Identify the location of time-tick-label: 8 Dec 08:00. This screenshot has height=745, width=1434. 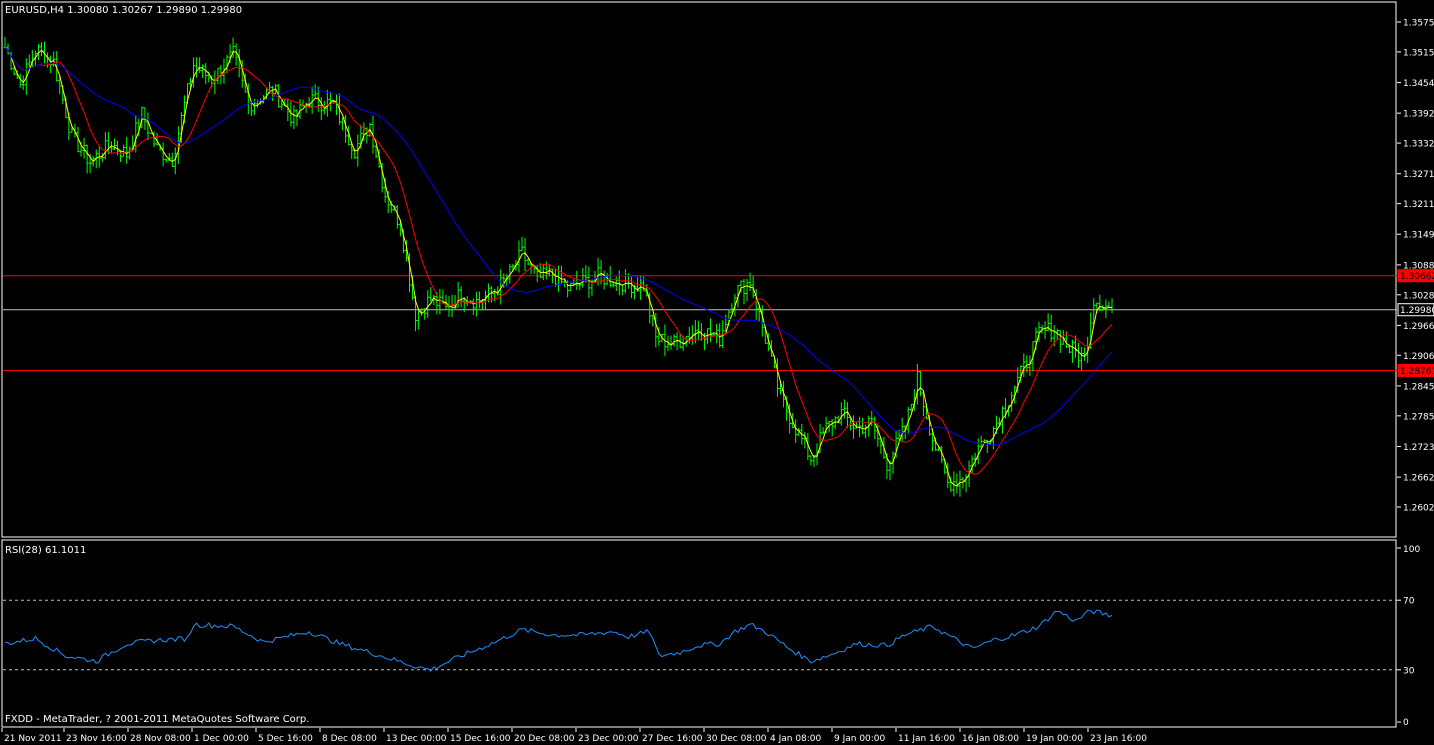
(349, 739).